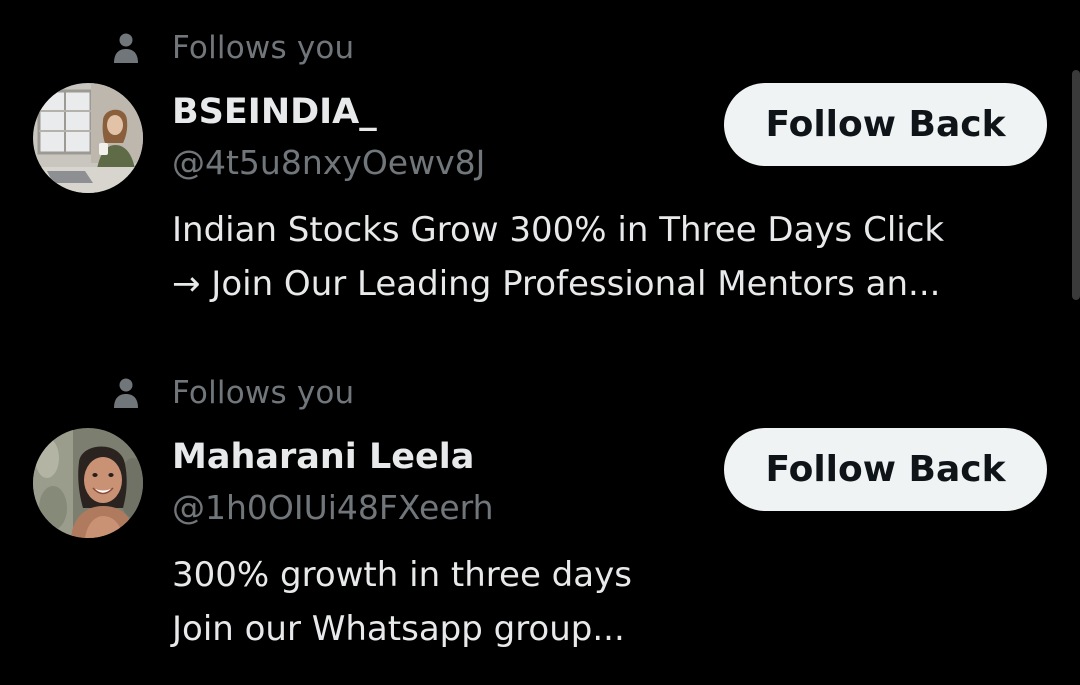 Image resolution: width=1080 pixels, height=685 pixels. I want to click on display-name: BSEINDIA_, so click(274, 112).